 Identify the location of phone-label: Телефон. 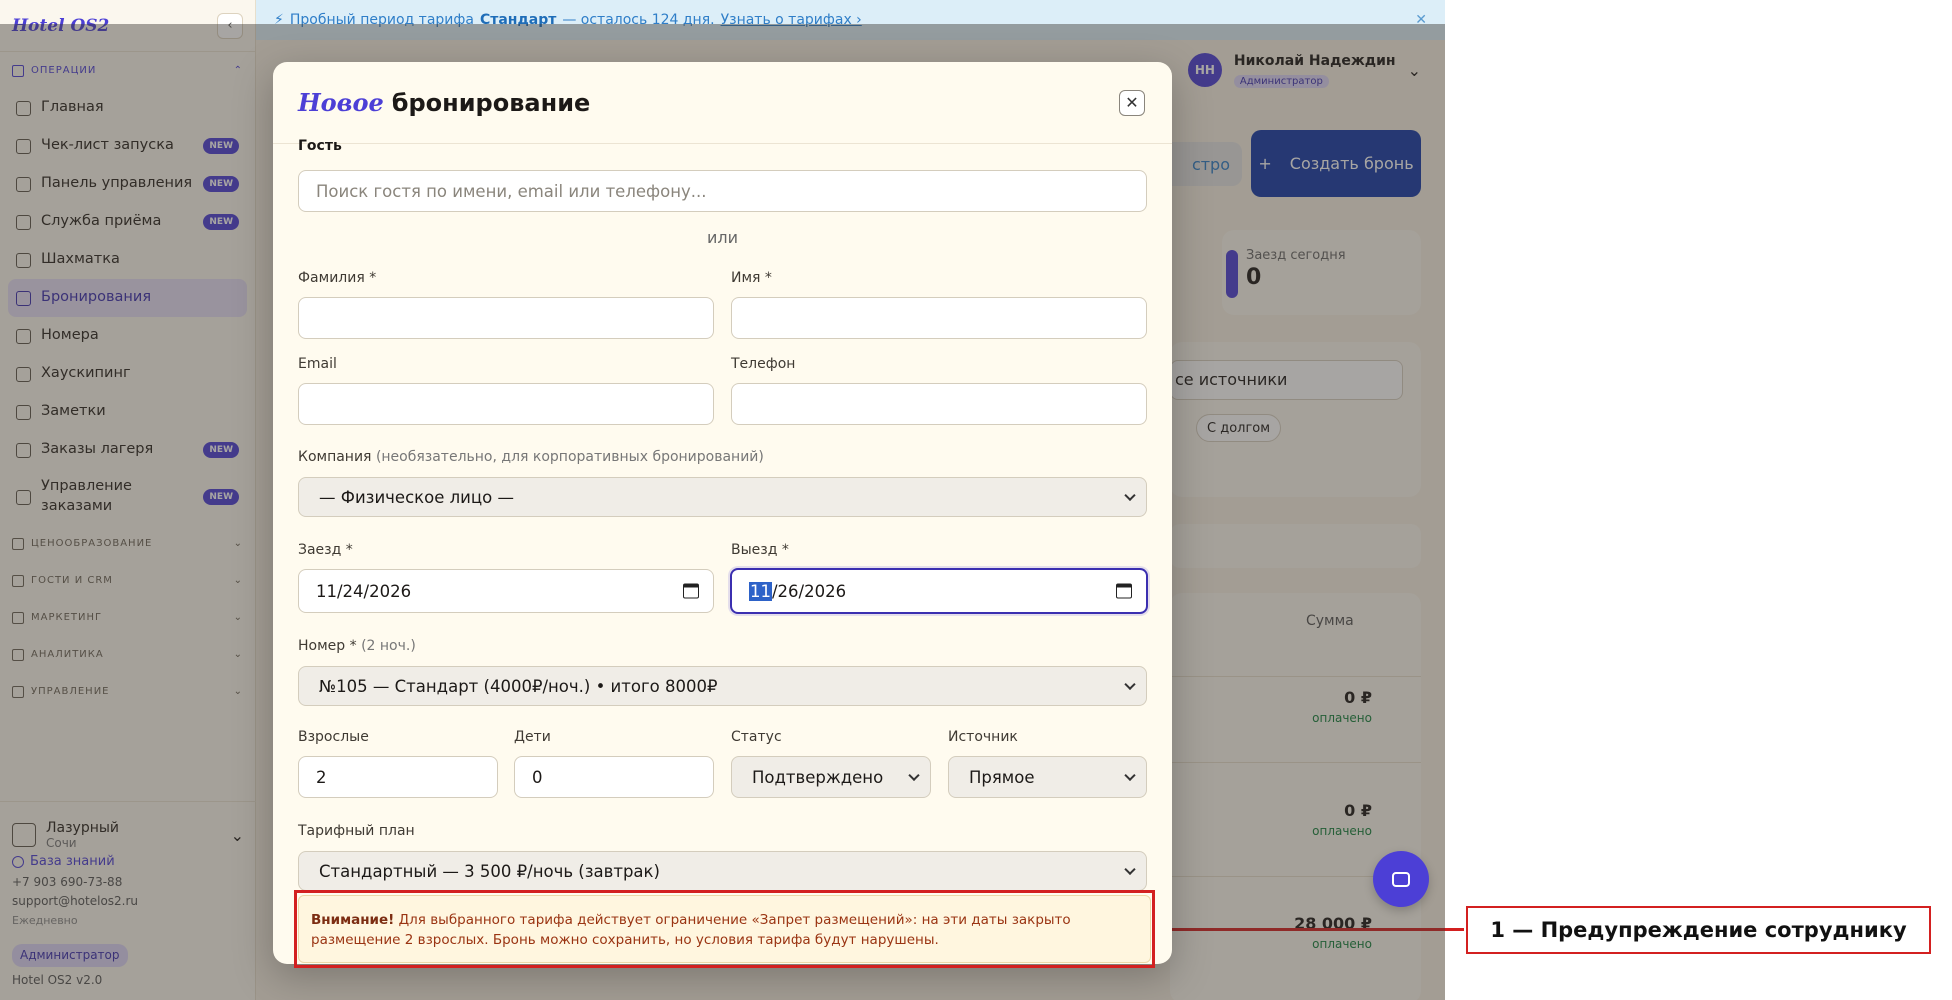
(763, 364).